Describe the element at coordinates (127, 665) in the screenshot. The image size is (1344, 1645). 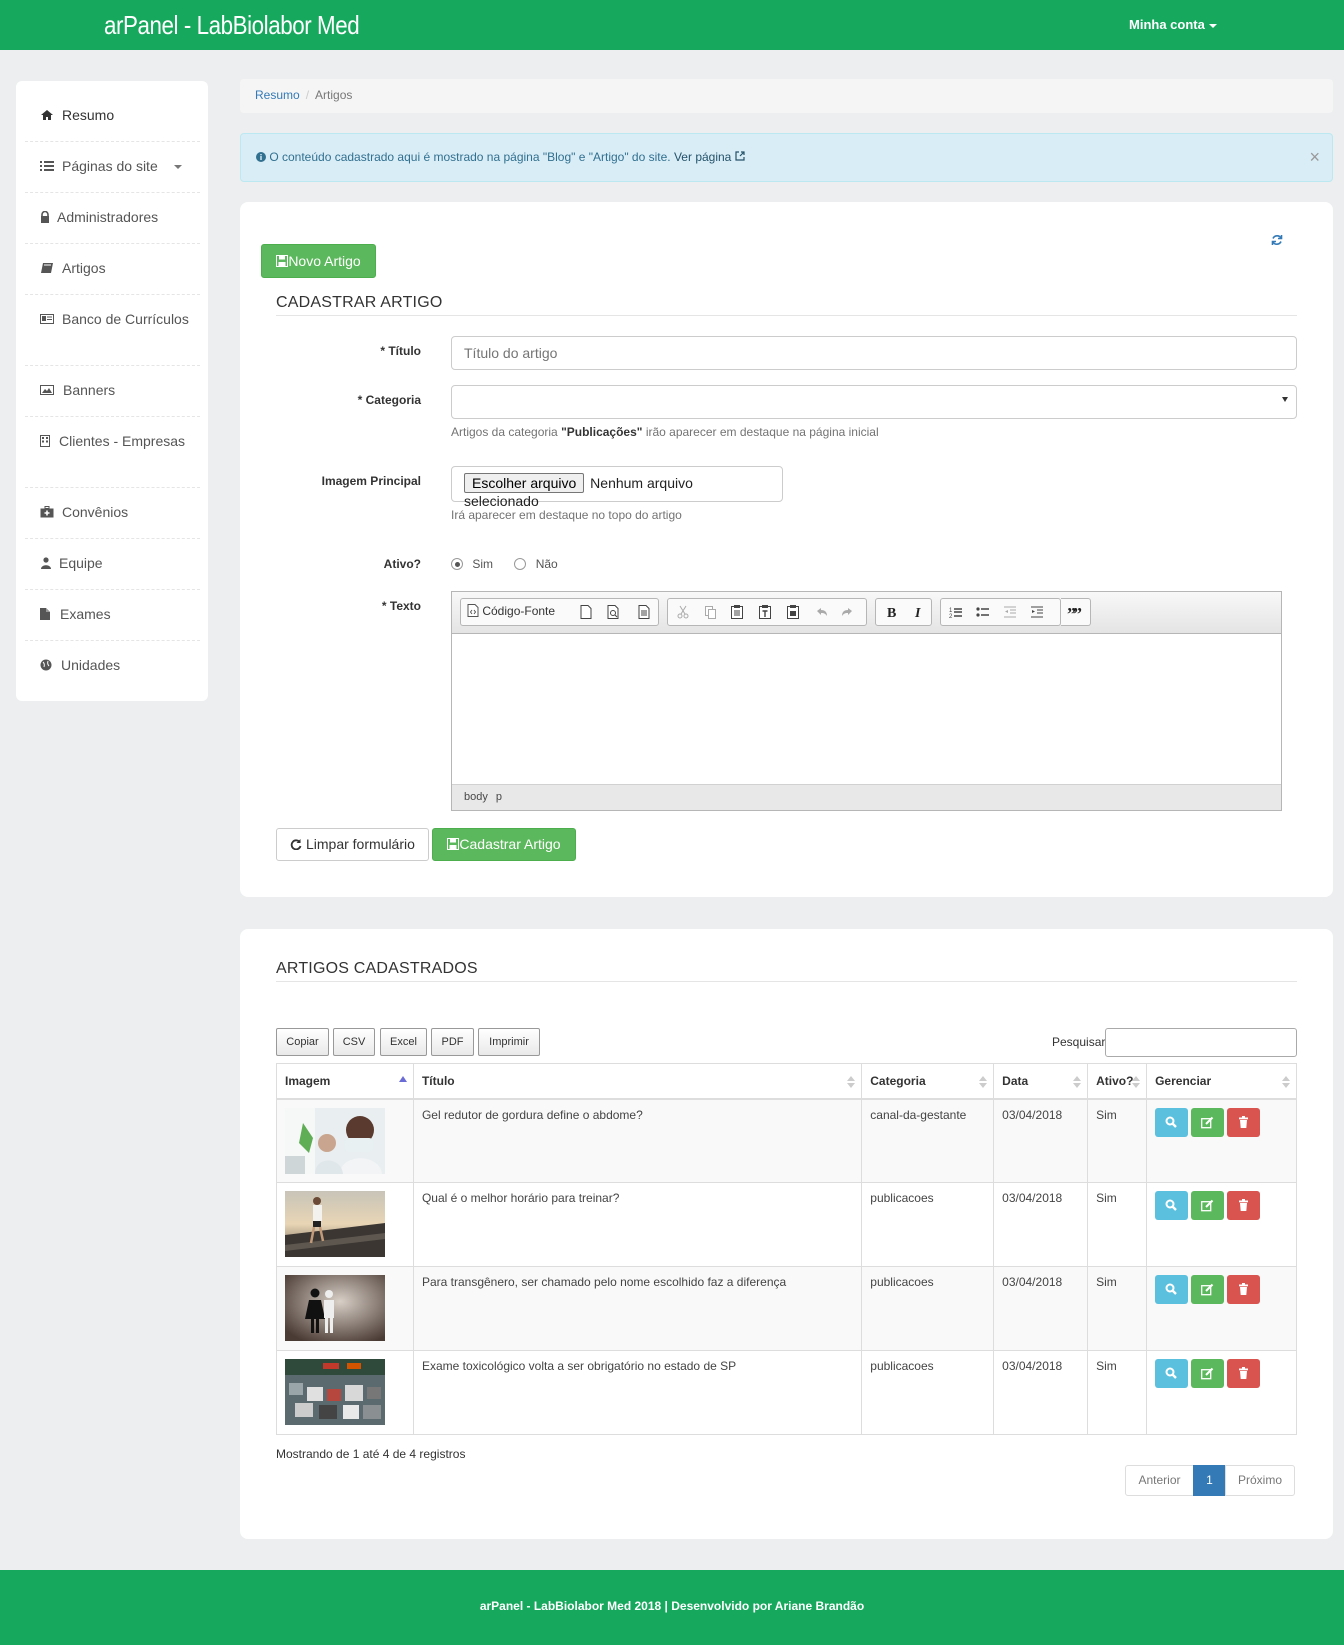
I see `sidebar-item-unidades: Unidades` at that location.